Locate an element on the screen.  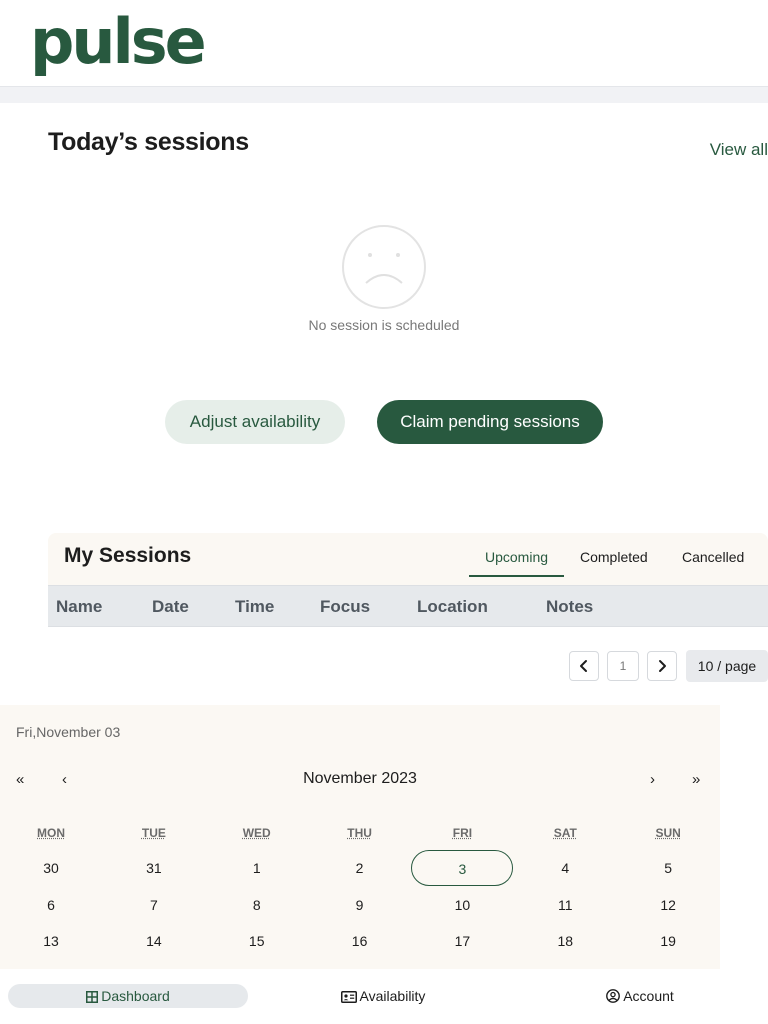
calendar-day: 15 is located at coordinates (257, 941).